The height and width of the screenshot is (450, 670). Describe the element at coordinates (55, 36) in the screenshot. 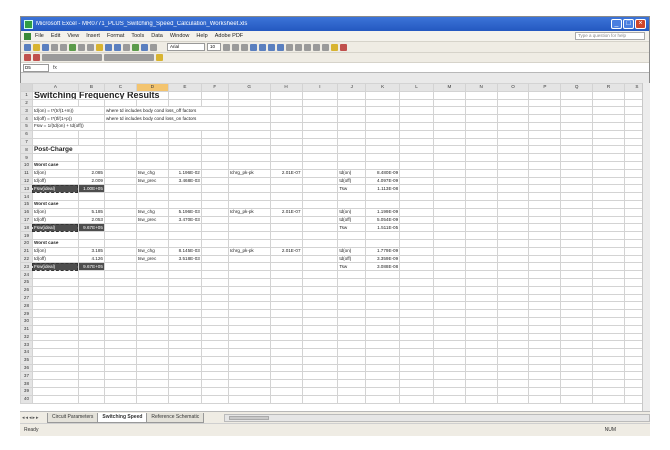

I see `menu-edit: Edit` at that location.